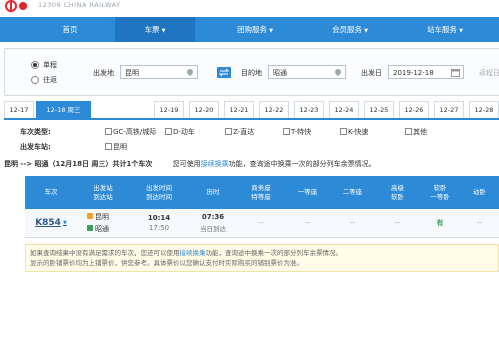  What do you see at coordinates (16, 6) in the screenshot?
I see `china-railway-logo` at bounding box center [16, 6].